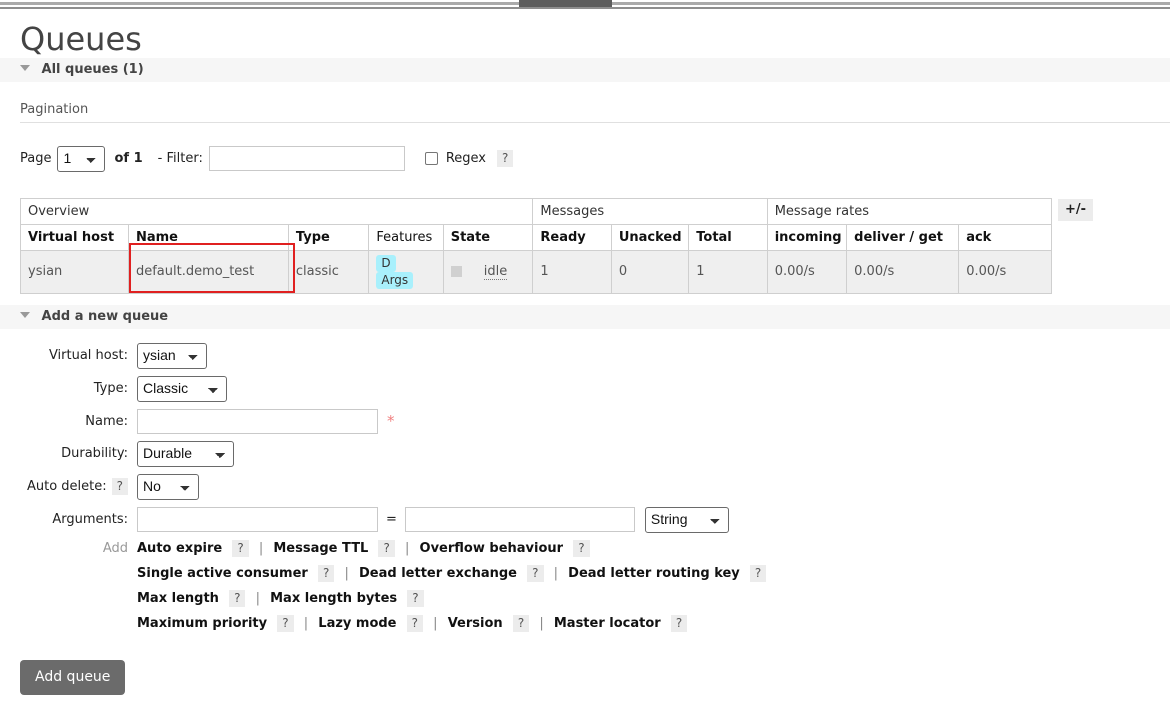 The width and height of the screenshot is (1170, 710). Describe the element at coordinates (285, 623) in the screenshot. I see `preset-maximum-priority-help-icon: ?` at that location.